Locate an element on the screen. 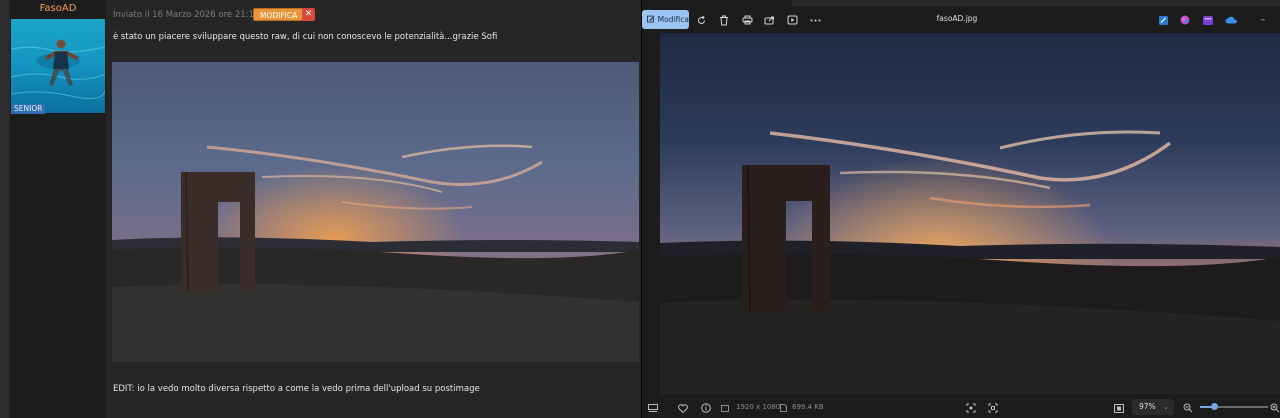 The image size is (1280, 418). edit-image-button: Modifica is located at coordinates (665, 19).